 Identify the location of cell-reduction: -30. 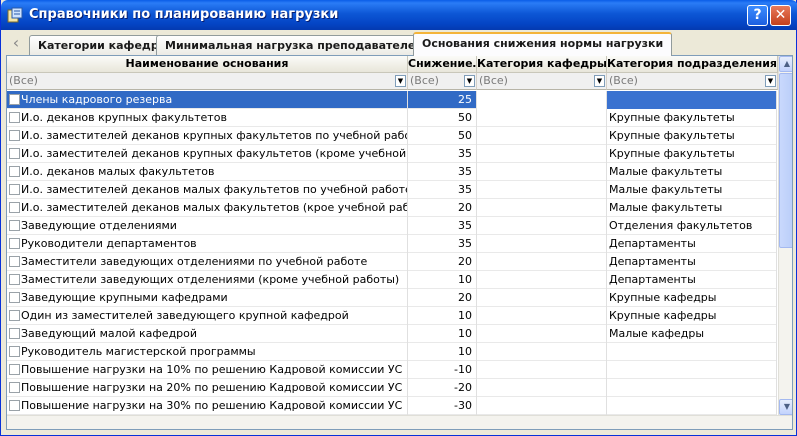
(442, 406).